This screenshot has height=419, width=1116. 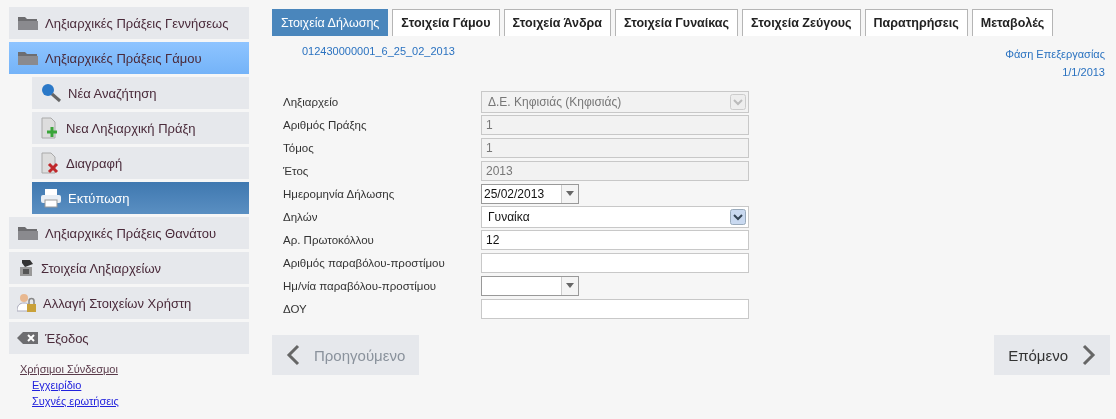 I want to click on field-label: Αριθμός παραβόλου-προστίμου, so click(x=364, y=262).